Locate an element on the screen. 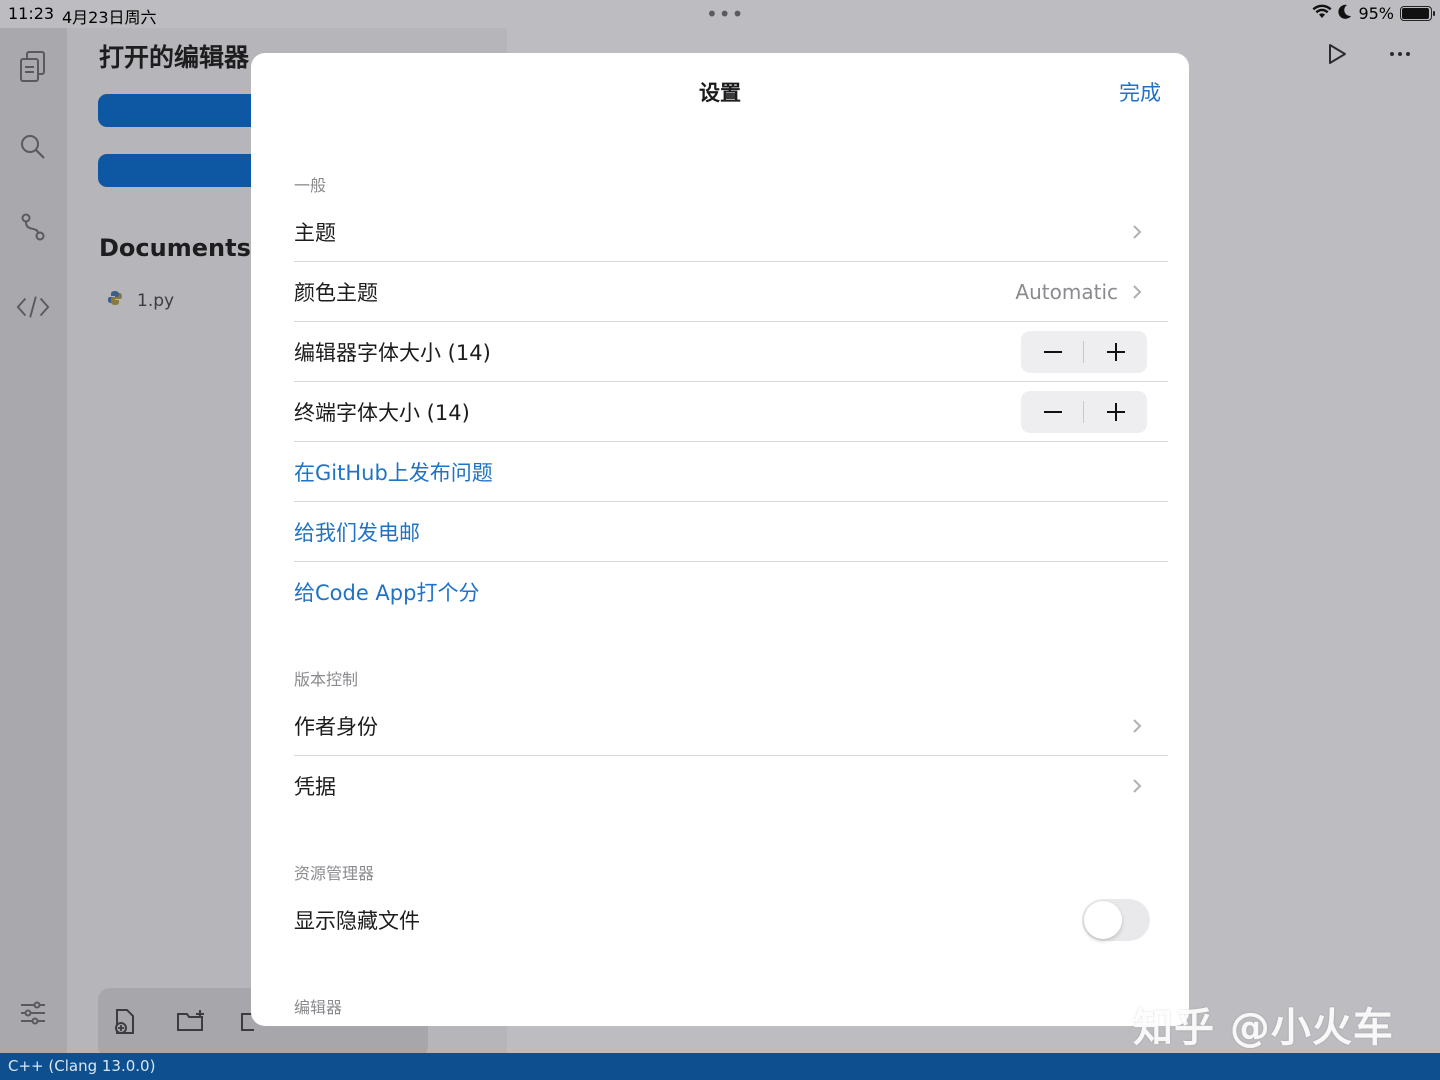  watermark: 知乎 @小火车 is located at coordinates (1263, 1028).